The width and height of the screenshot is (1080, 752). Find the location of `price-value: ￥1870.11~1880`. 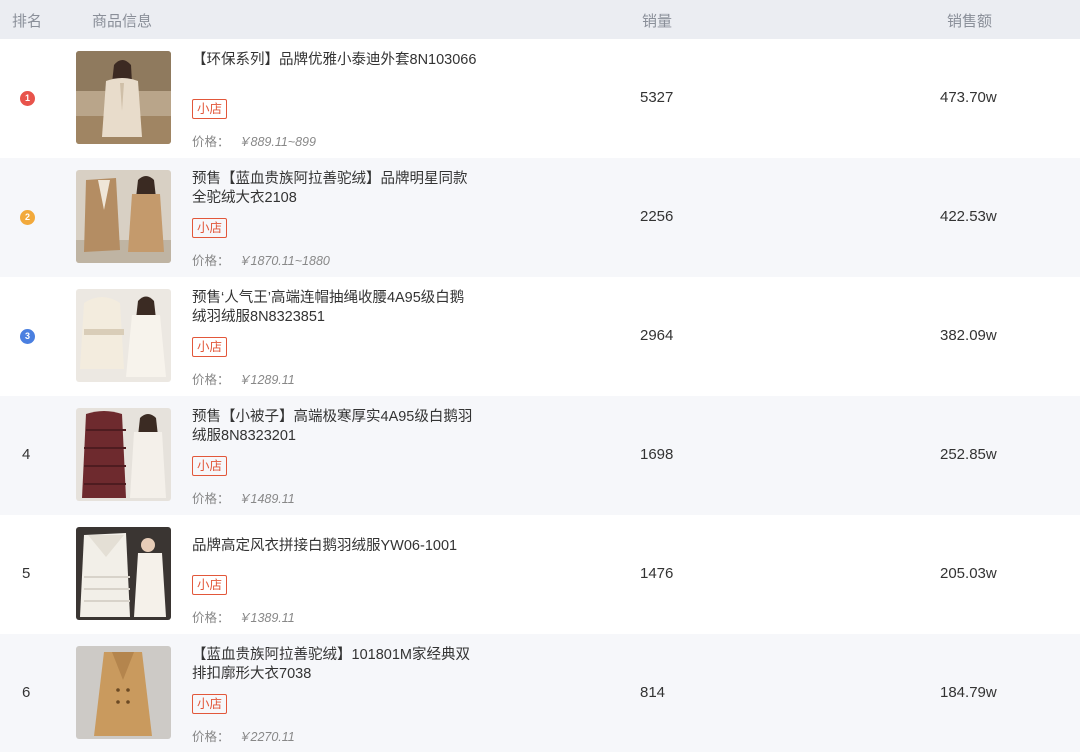

price-value: ￥1870.11~1880 is located at coordinates (284, 261).